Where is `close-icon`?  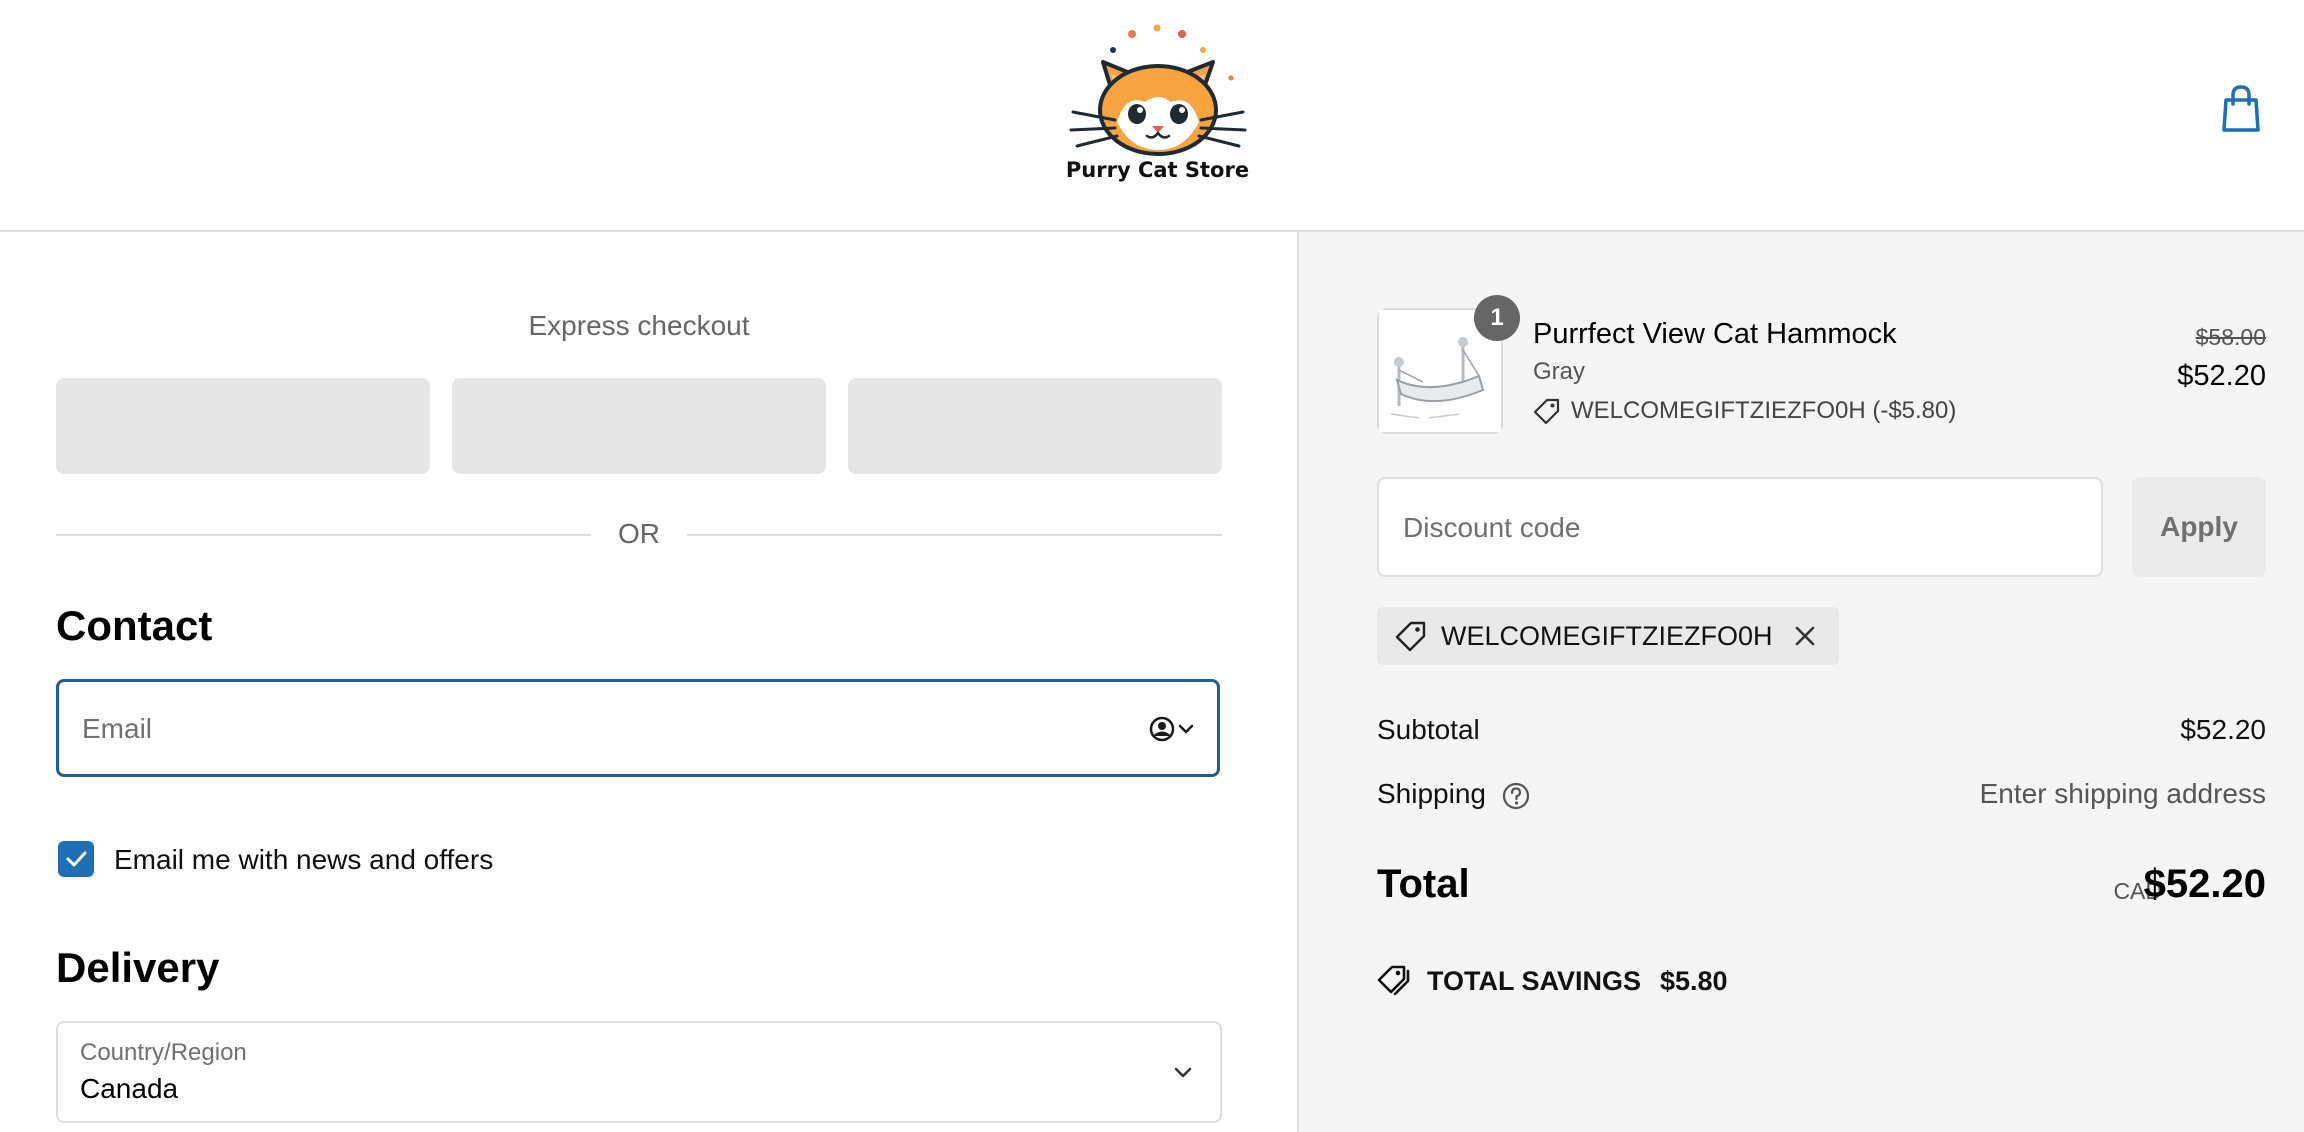 close-icon is located at coordinates (1805, 636).